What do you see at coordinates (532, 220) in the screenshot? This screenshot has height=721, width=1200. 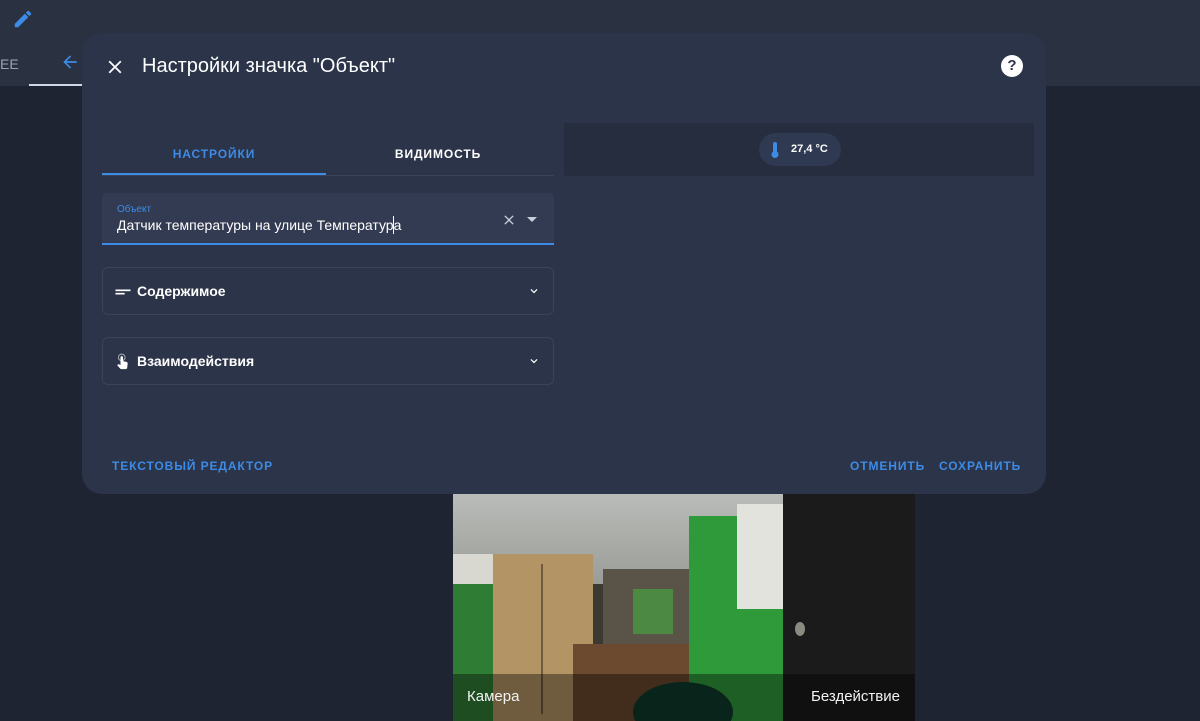 I see `dropdown-arrow-icon` at bounding box center [532, 220].